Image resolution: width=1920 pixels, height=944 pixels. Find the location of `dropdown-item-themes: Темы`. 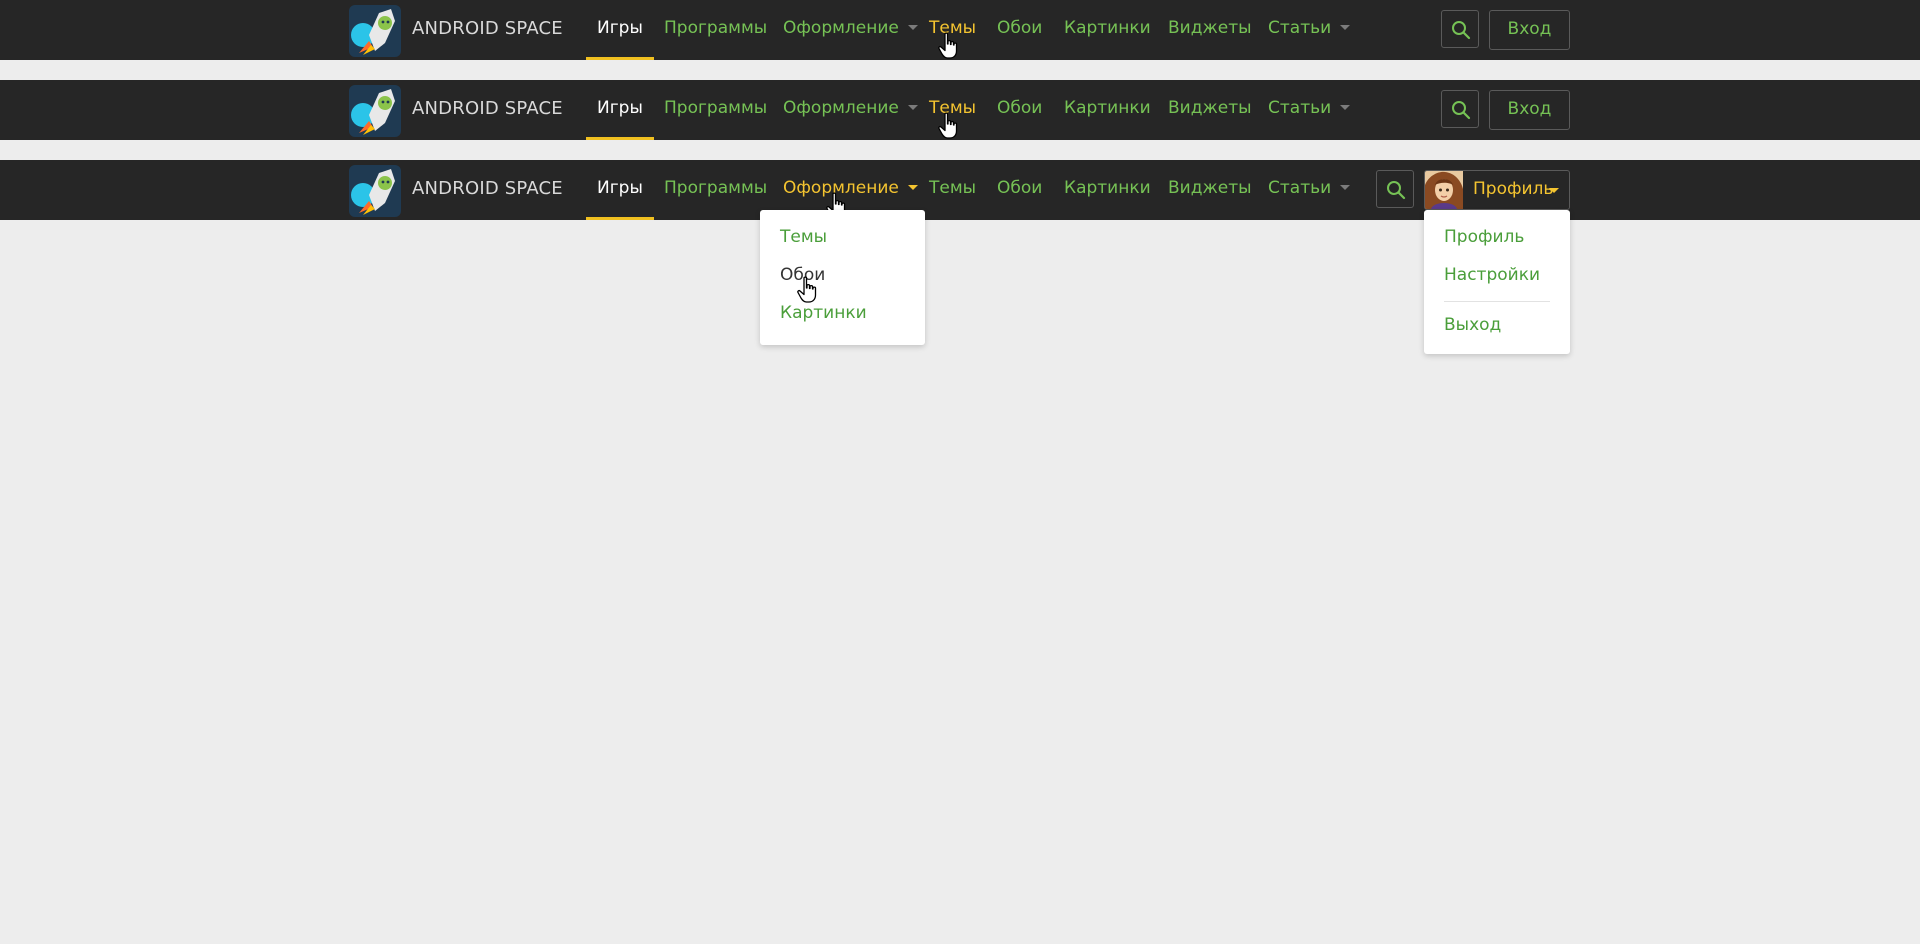

dropdown-item-themes: Темы is located at coordinates (803, 237).